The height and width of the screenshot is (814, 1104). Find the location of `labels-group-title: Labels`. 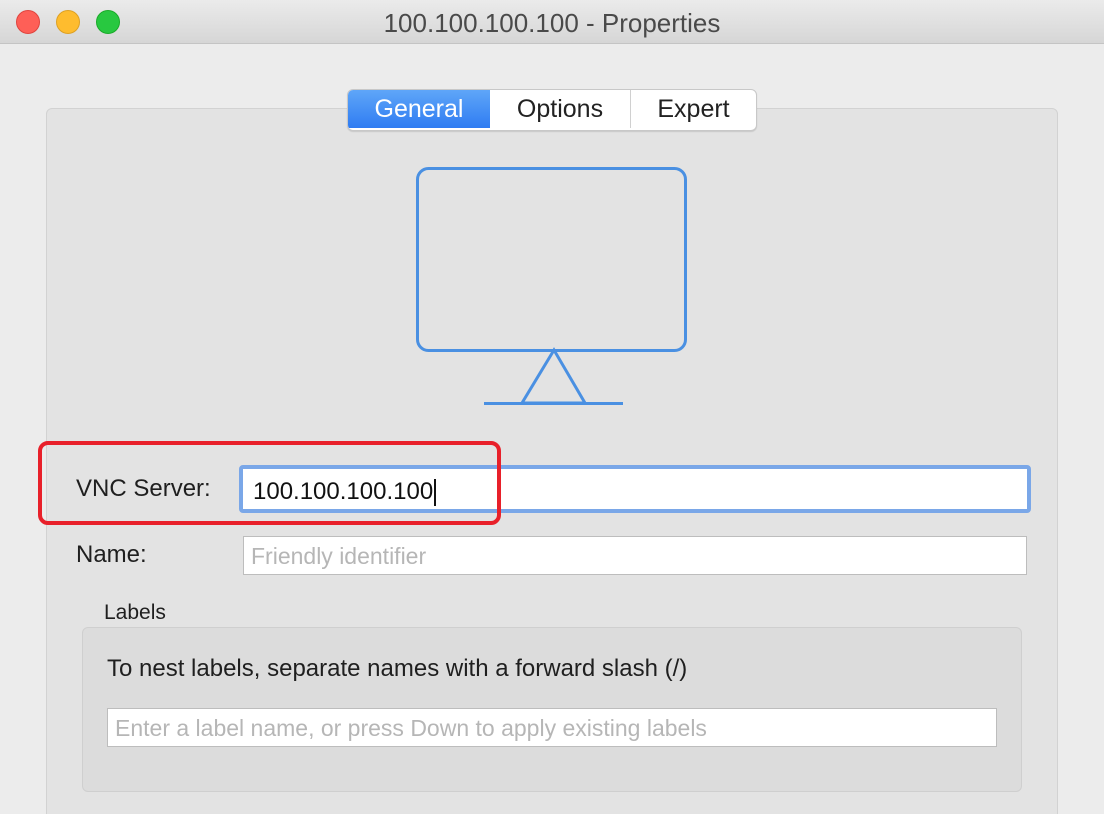

labels-group-title: Labels is located at coordinates (135, 612).